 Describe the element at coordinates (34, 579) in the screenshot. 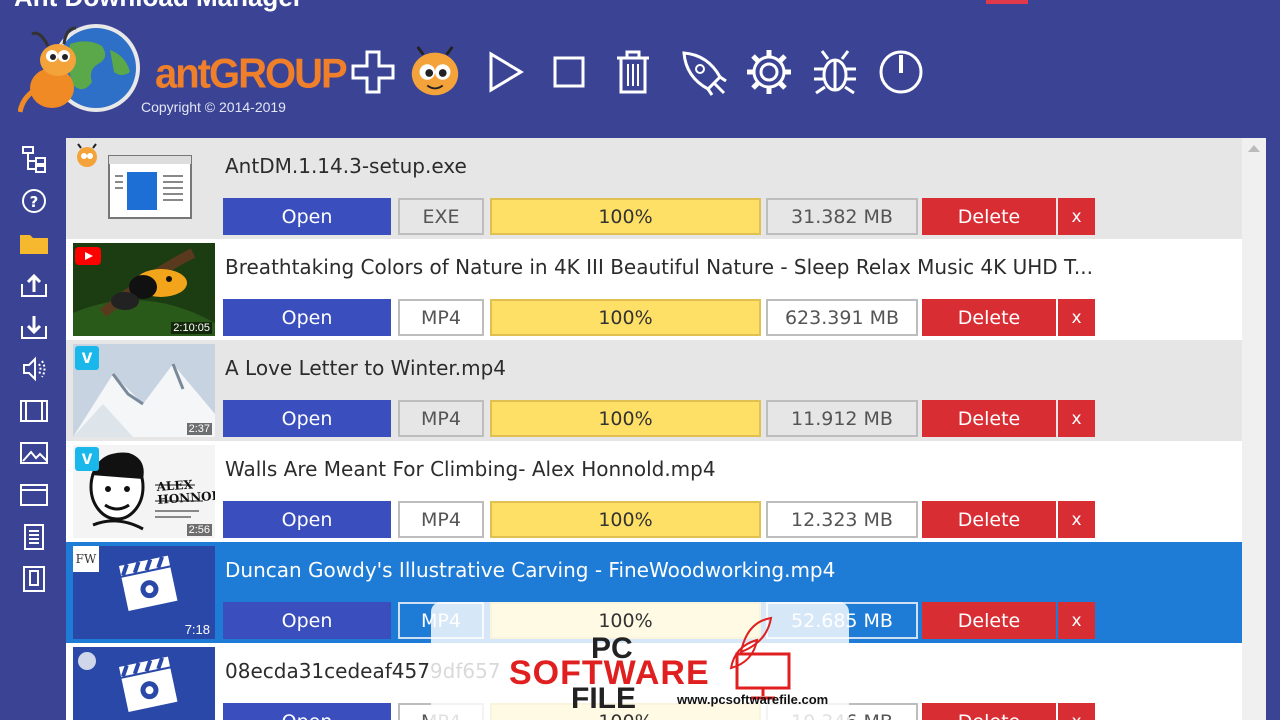

I see `archive-icon` at that location.